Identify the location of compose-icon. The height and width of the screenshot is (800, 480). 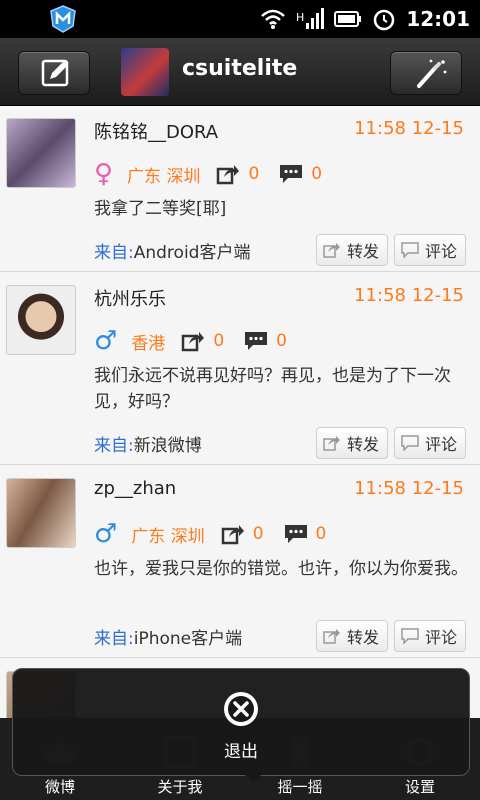
(55, 73).